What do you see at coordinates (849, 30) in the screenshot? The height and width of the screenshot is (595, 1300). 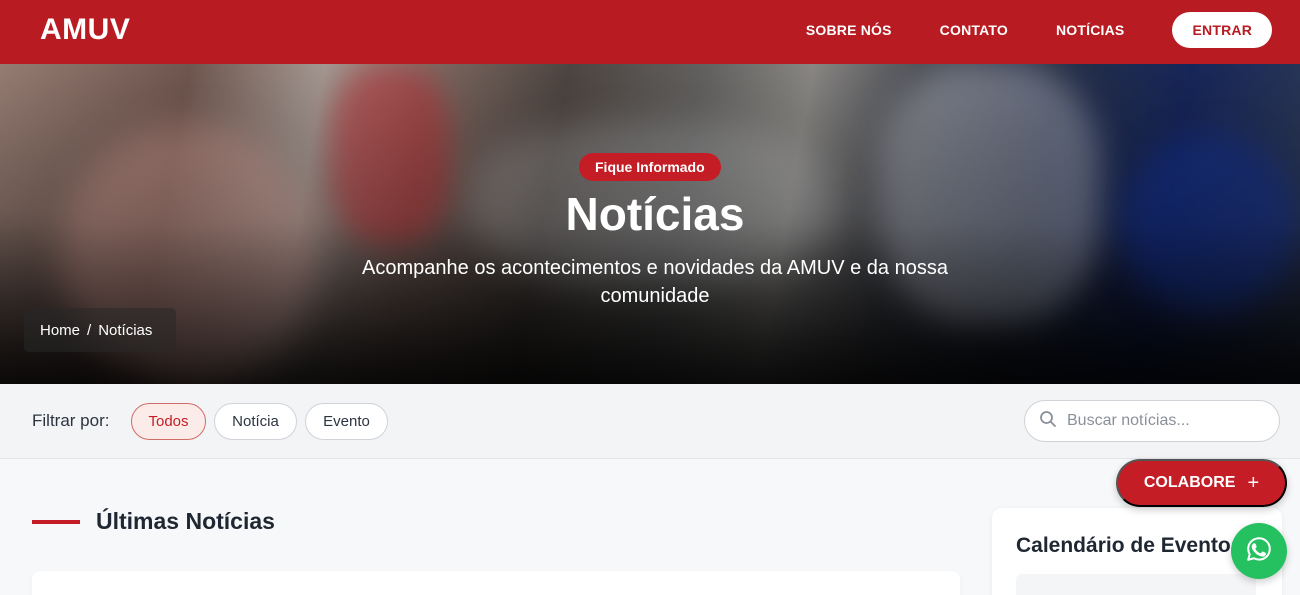 I see `nav-link-sobre-nos: SOBRE NÓS` at bounding box center [849, 30].